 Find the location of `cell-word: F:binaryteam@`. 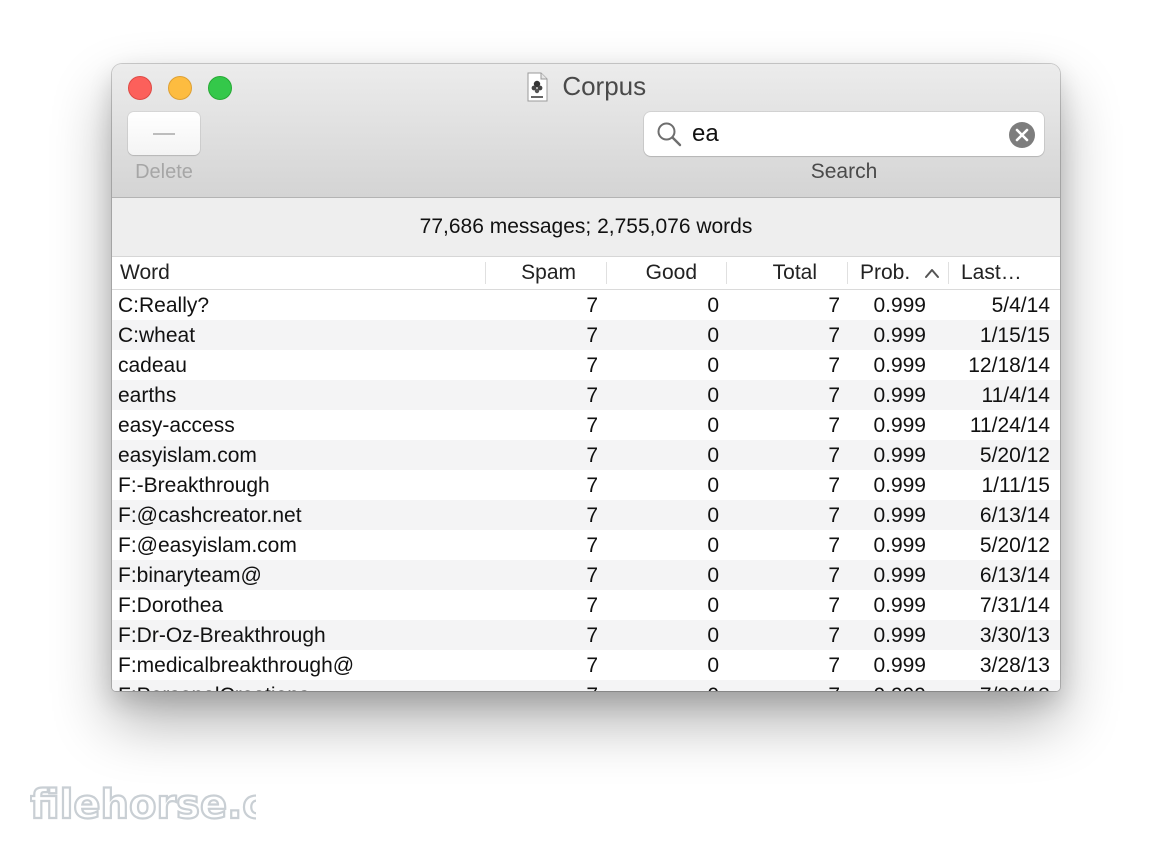

cell-word: F:binaryteam@ is located at coordinates (190, 575).